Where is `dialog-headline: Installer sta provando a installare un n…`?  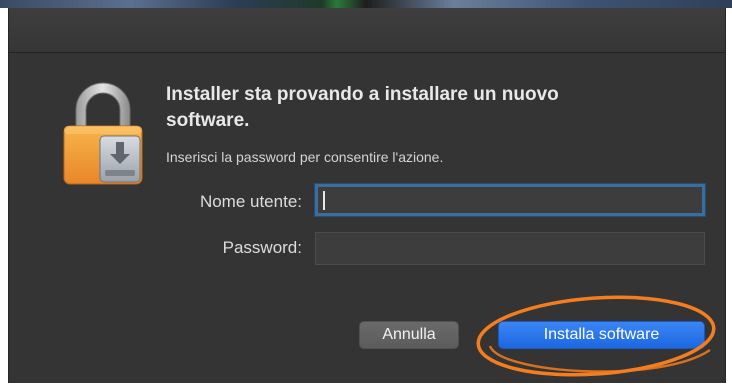 dialog-headline: Installer sta provando a installare un n… is located at coordinates (362, 107).